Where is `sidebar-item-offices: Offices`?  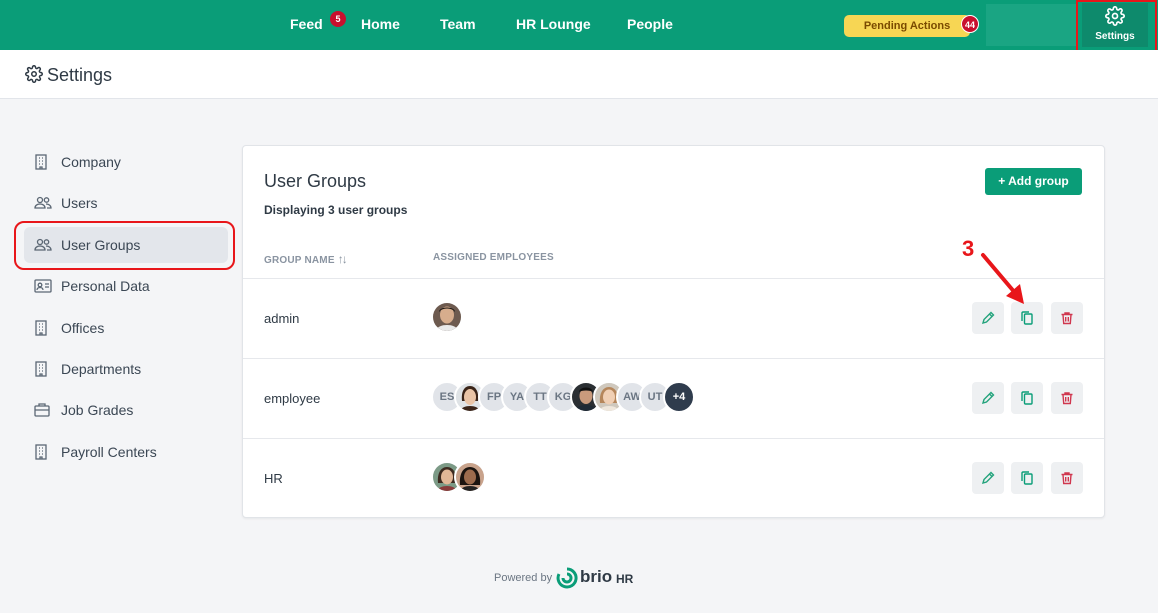 sidebar-item-offices: Offices is located at coordinates (126, 328).